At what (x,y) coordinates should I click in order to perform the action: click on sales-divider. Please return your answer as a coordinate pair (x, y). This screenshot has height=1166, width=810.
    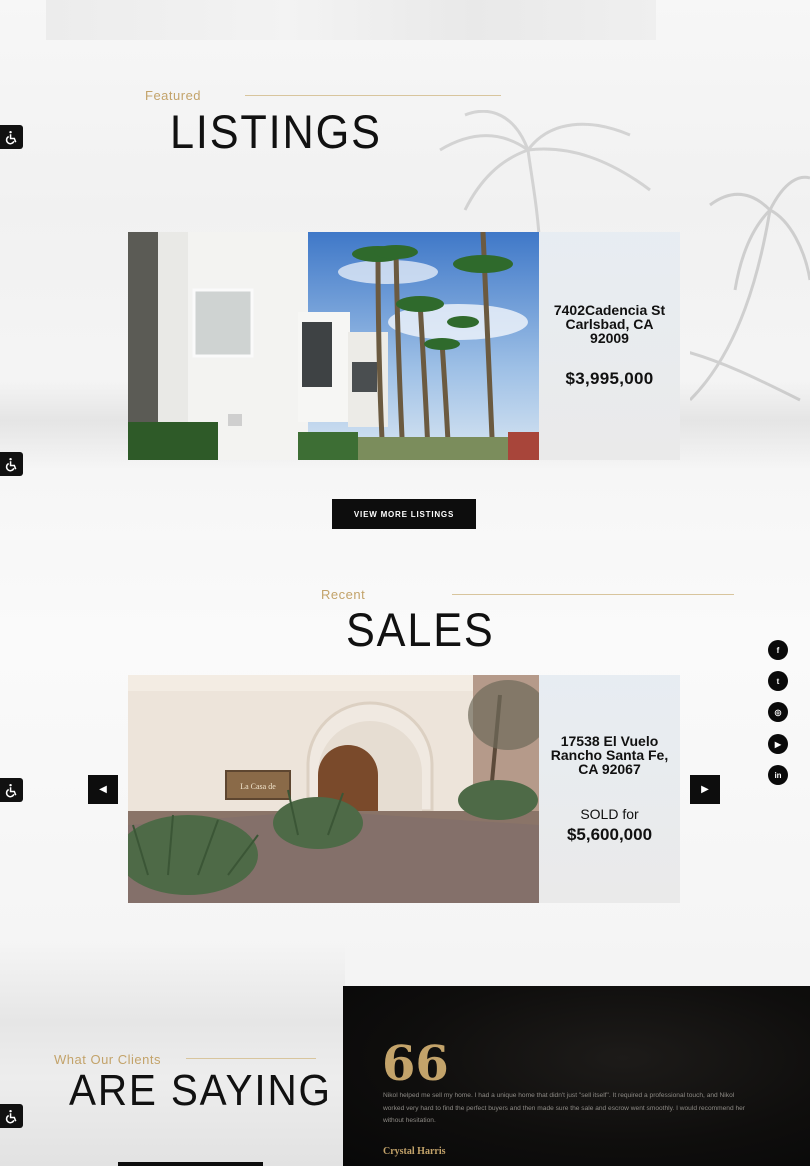
    Looking at the image, I should click on (593, 594).